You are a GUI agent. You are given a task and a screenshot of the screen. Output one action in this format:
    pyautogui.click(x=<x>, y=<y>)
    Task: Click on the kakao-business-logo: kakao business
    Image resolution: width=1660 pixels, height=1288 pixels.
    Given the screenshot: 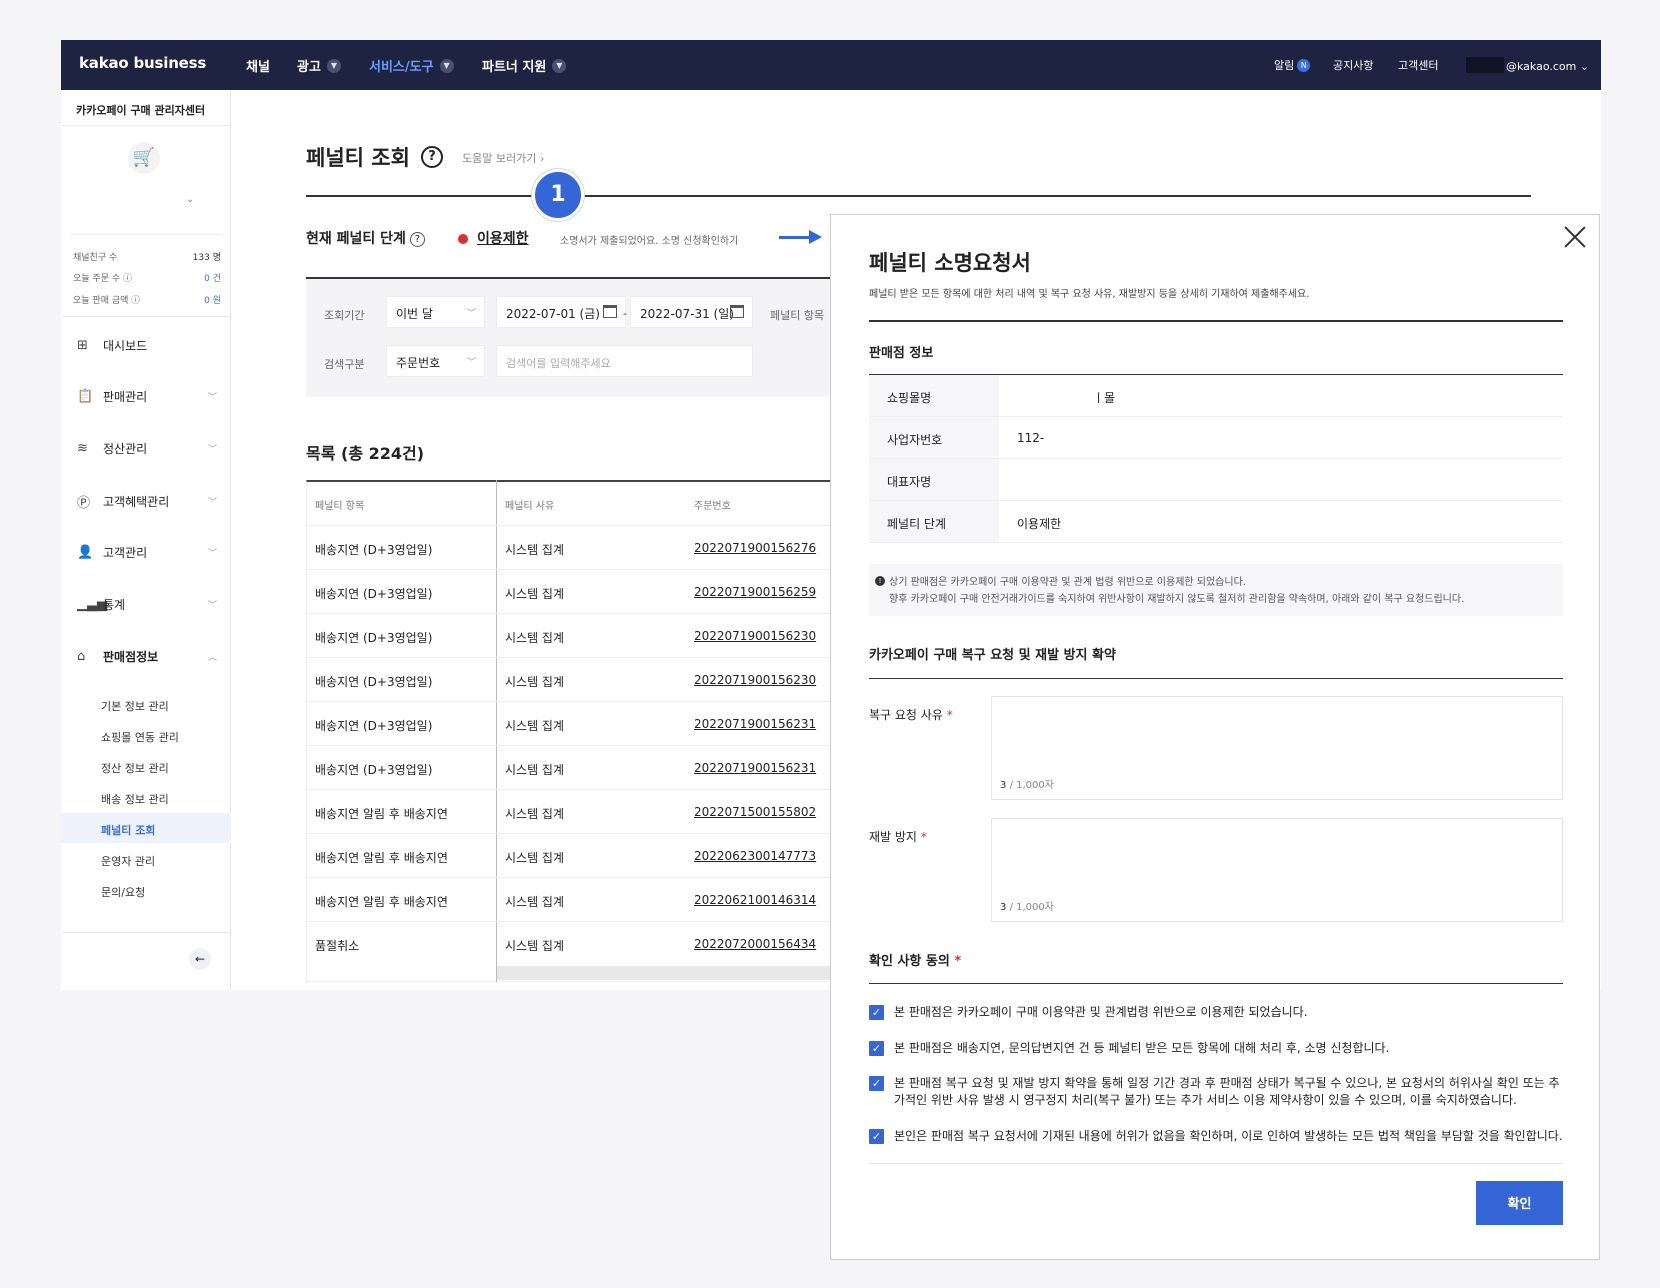 What is the action you would take?
    pyautogui.click(x=142, y=63)
    